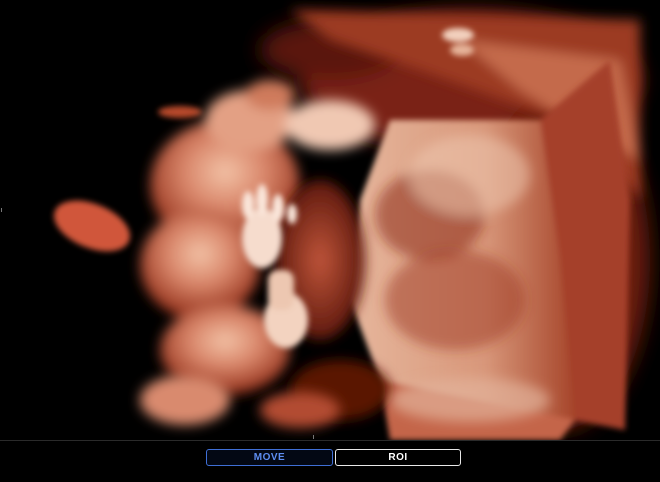 This screenshot has height=482, width=660. Describe the element at coordinates (398, 457) in the screenshot. I see `roi-button: ROI` at that location.